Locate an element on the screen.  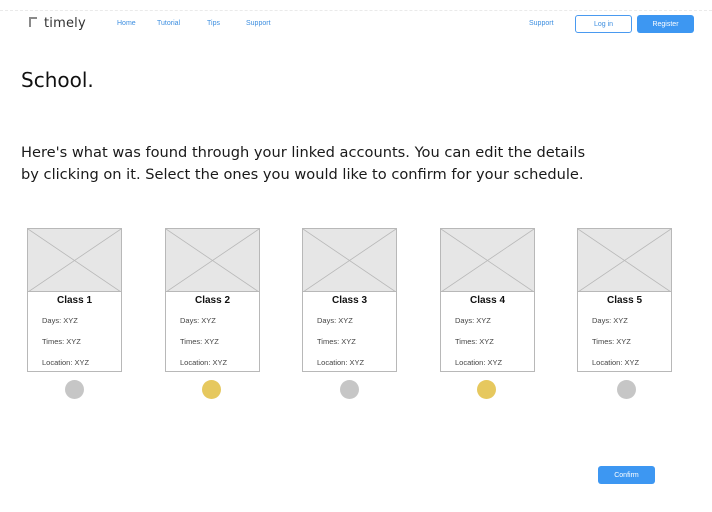
logo-text: timely is located at coordinates (65, 23).